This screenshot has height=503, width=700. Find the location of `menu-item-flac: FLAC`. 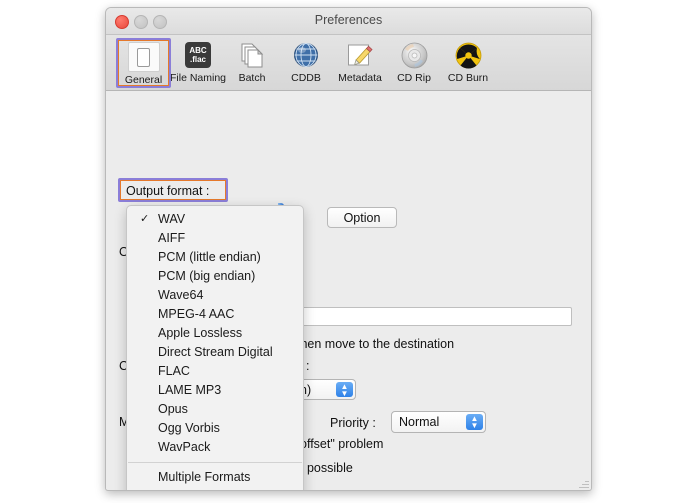

menu-item-flac: FLAC is located at coordinates (215, 371).